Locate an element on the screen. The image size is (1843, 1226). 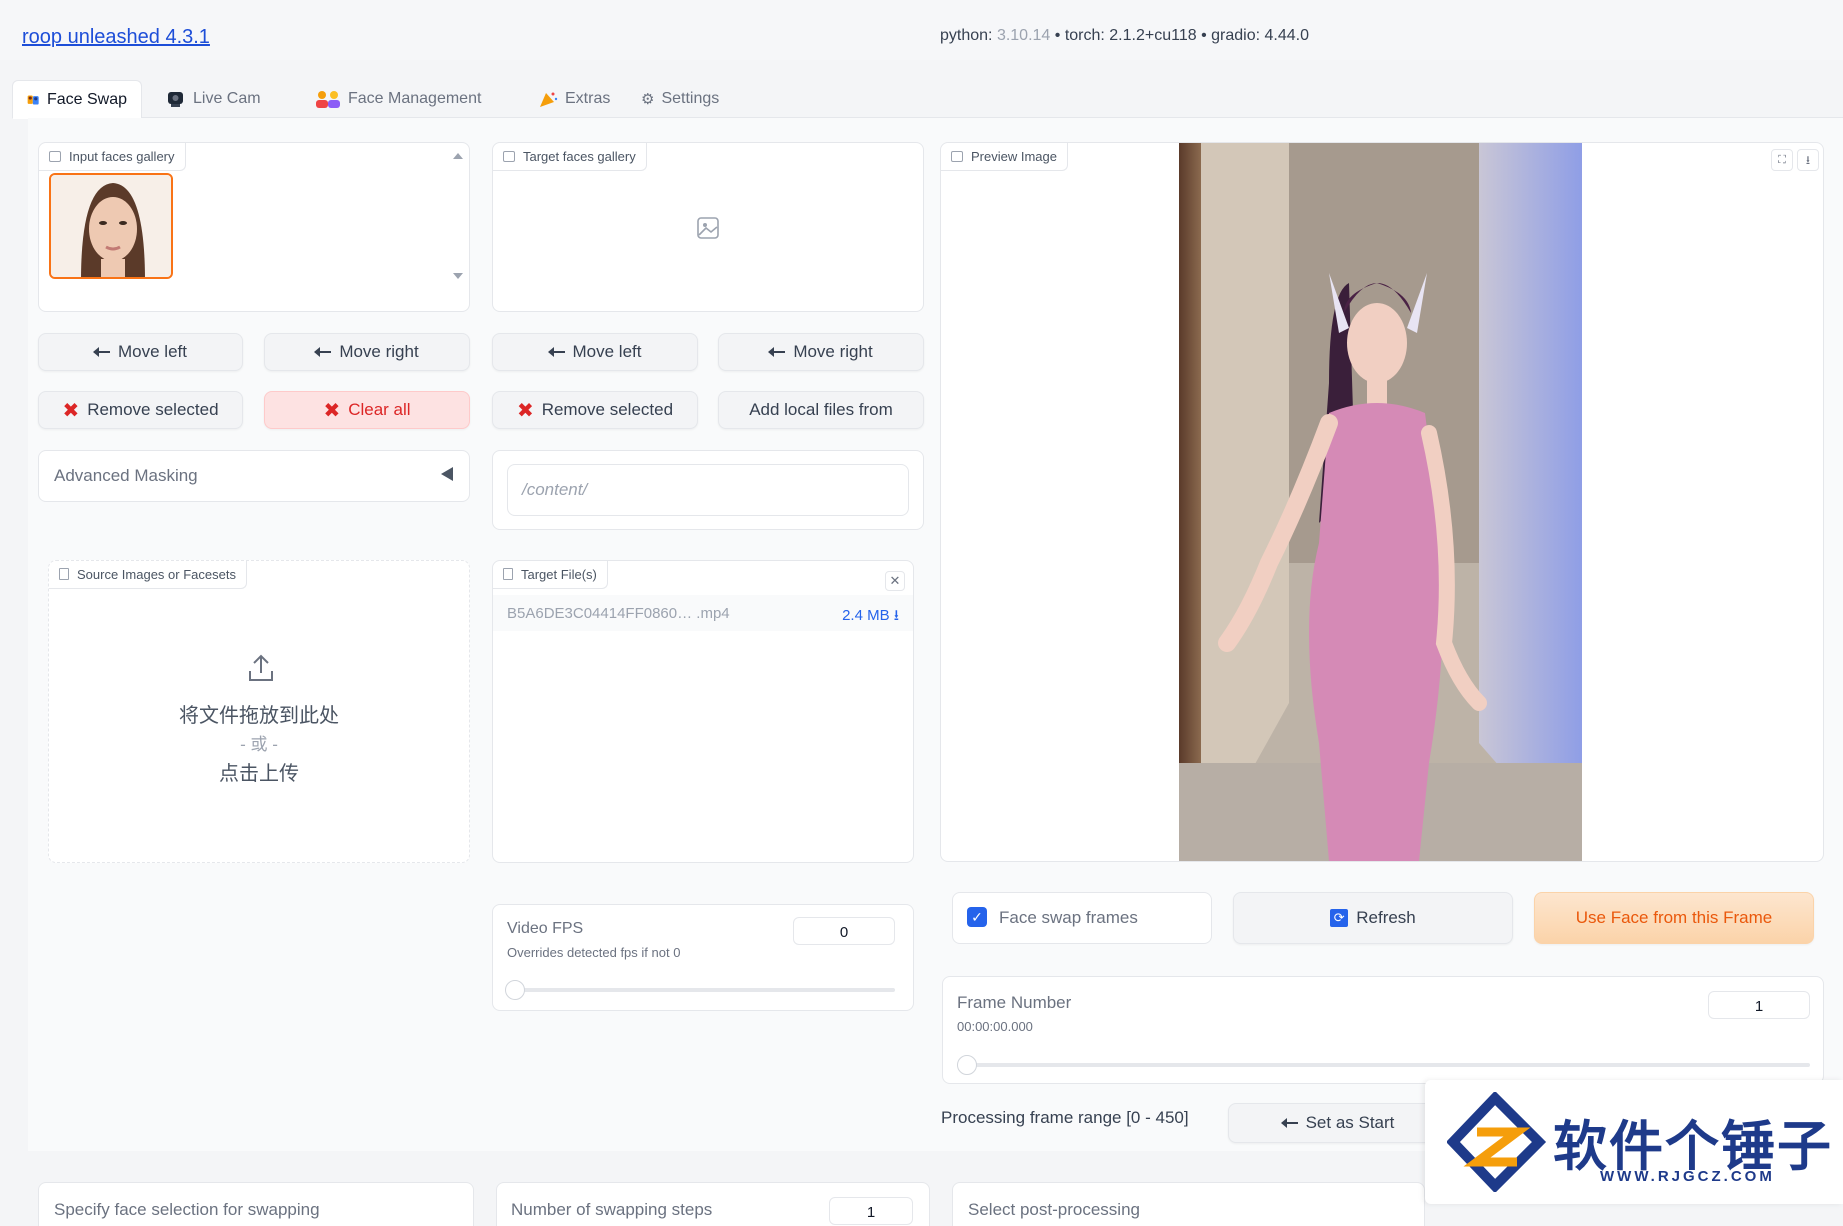
preview-label: Preview Image is located at coordinates (1004, 157).